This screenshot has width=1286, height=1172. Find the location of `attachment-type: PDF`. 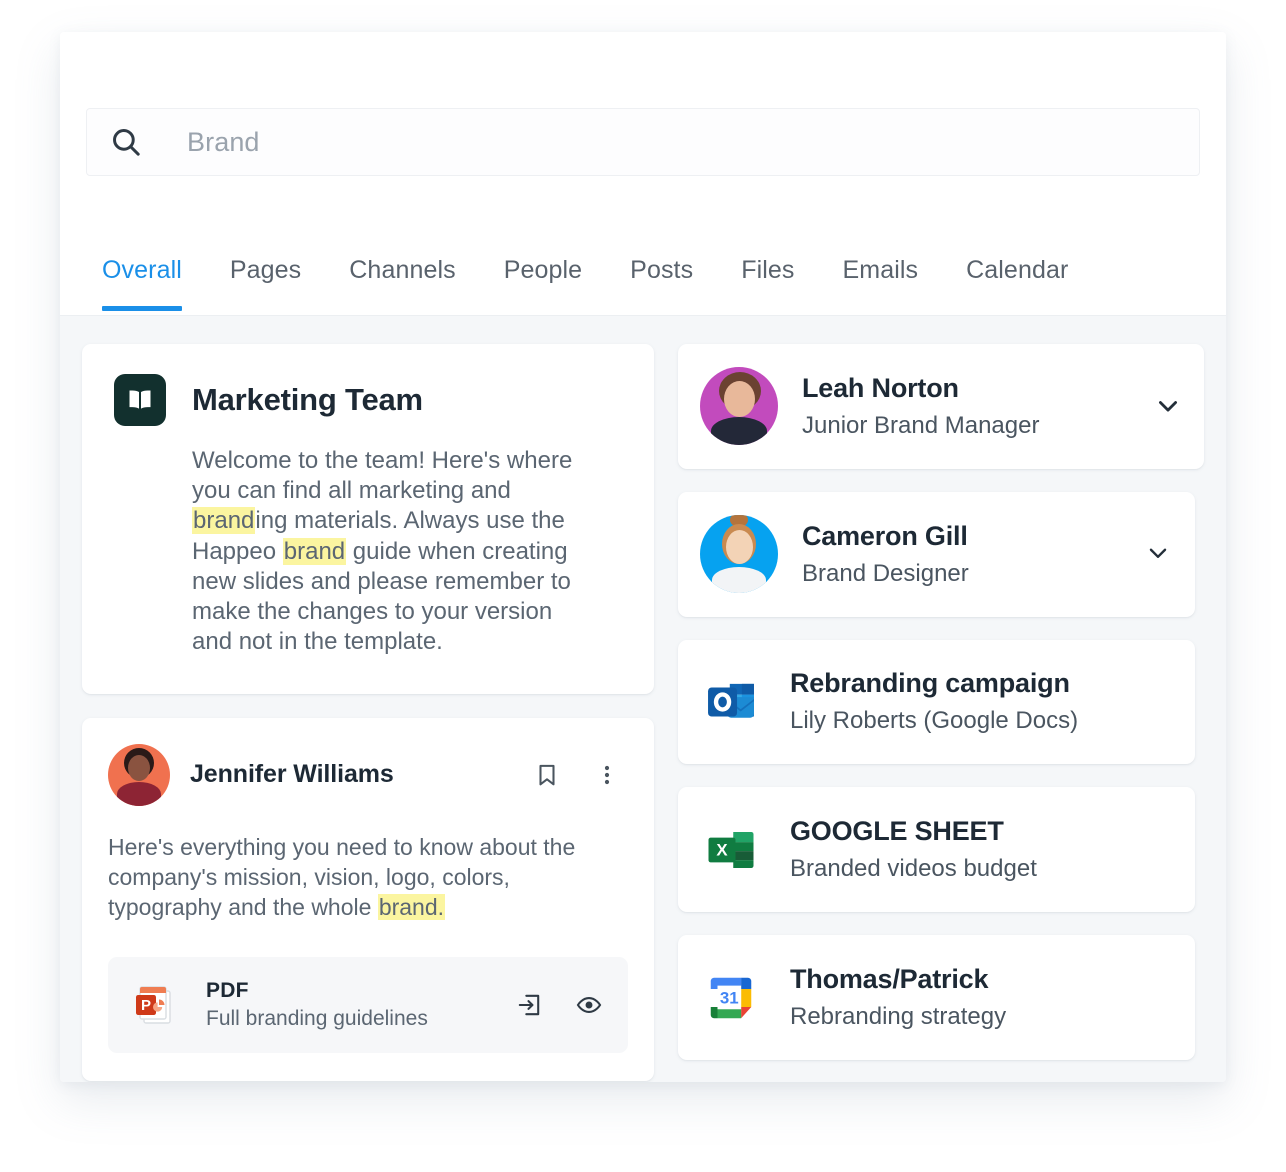

attachment-type: PDF is located at coordinates (227, 990).